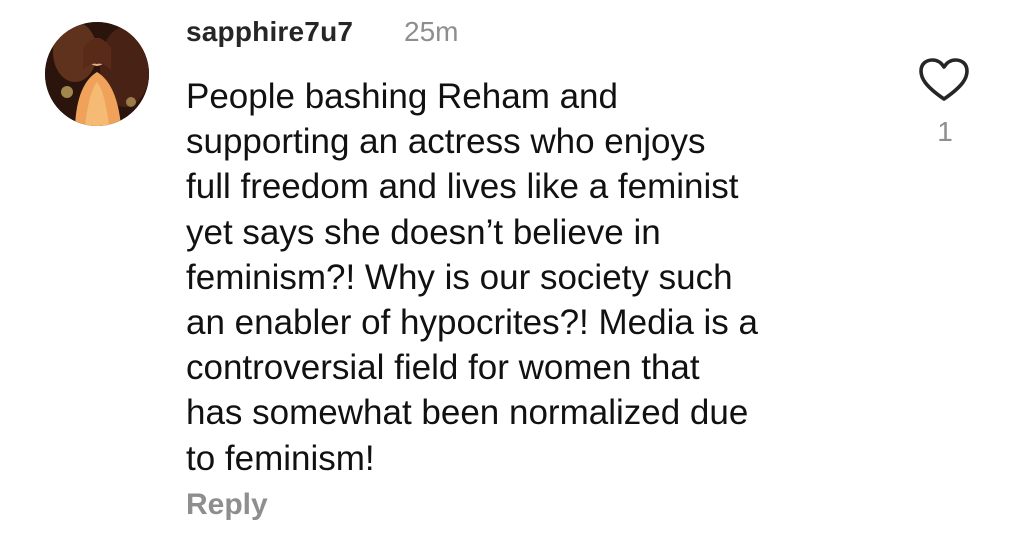 The width and height of the screenshot is (1024, 540). Describe the element at coordinates (280, 458) in the screenshot. I see `comment-line: to feminism!` at that location.